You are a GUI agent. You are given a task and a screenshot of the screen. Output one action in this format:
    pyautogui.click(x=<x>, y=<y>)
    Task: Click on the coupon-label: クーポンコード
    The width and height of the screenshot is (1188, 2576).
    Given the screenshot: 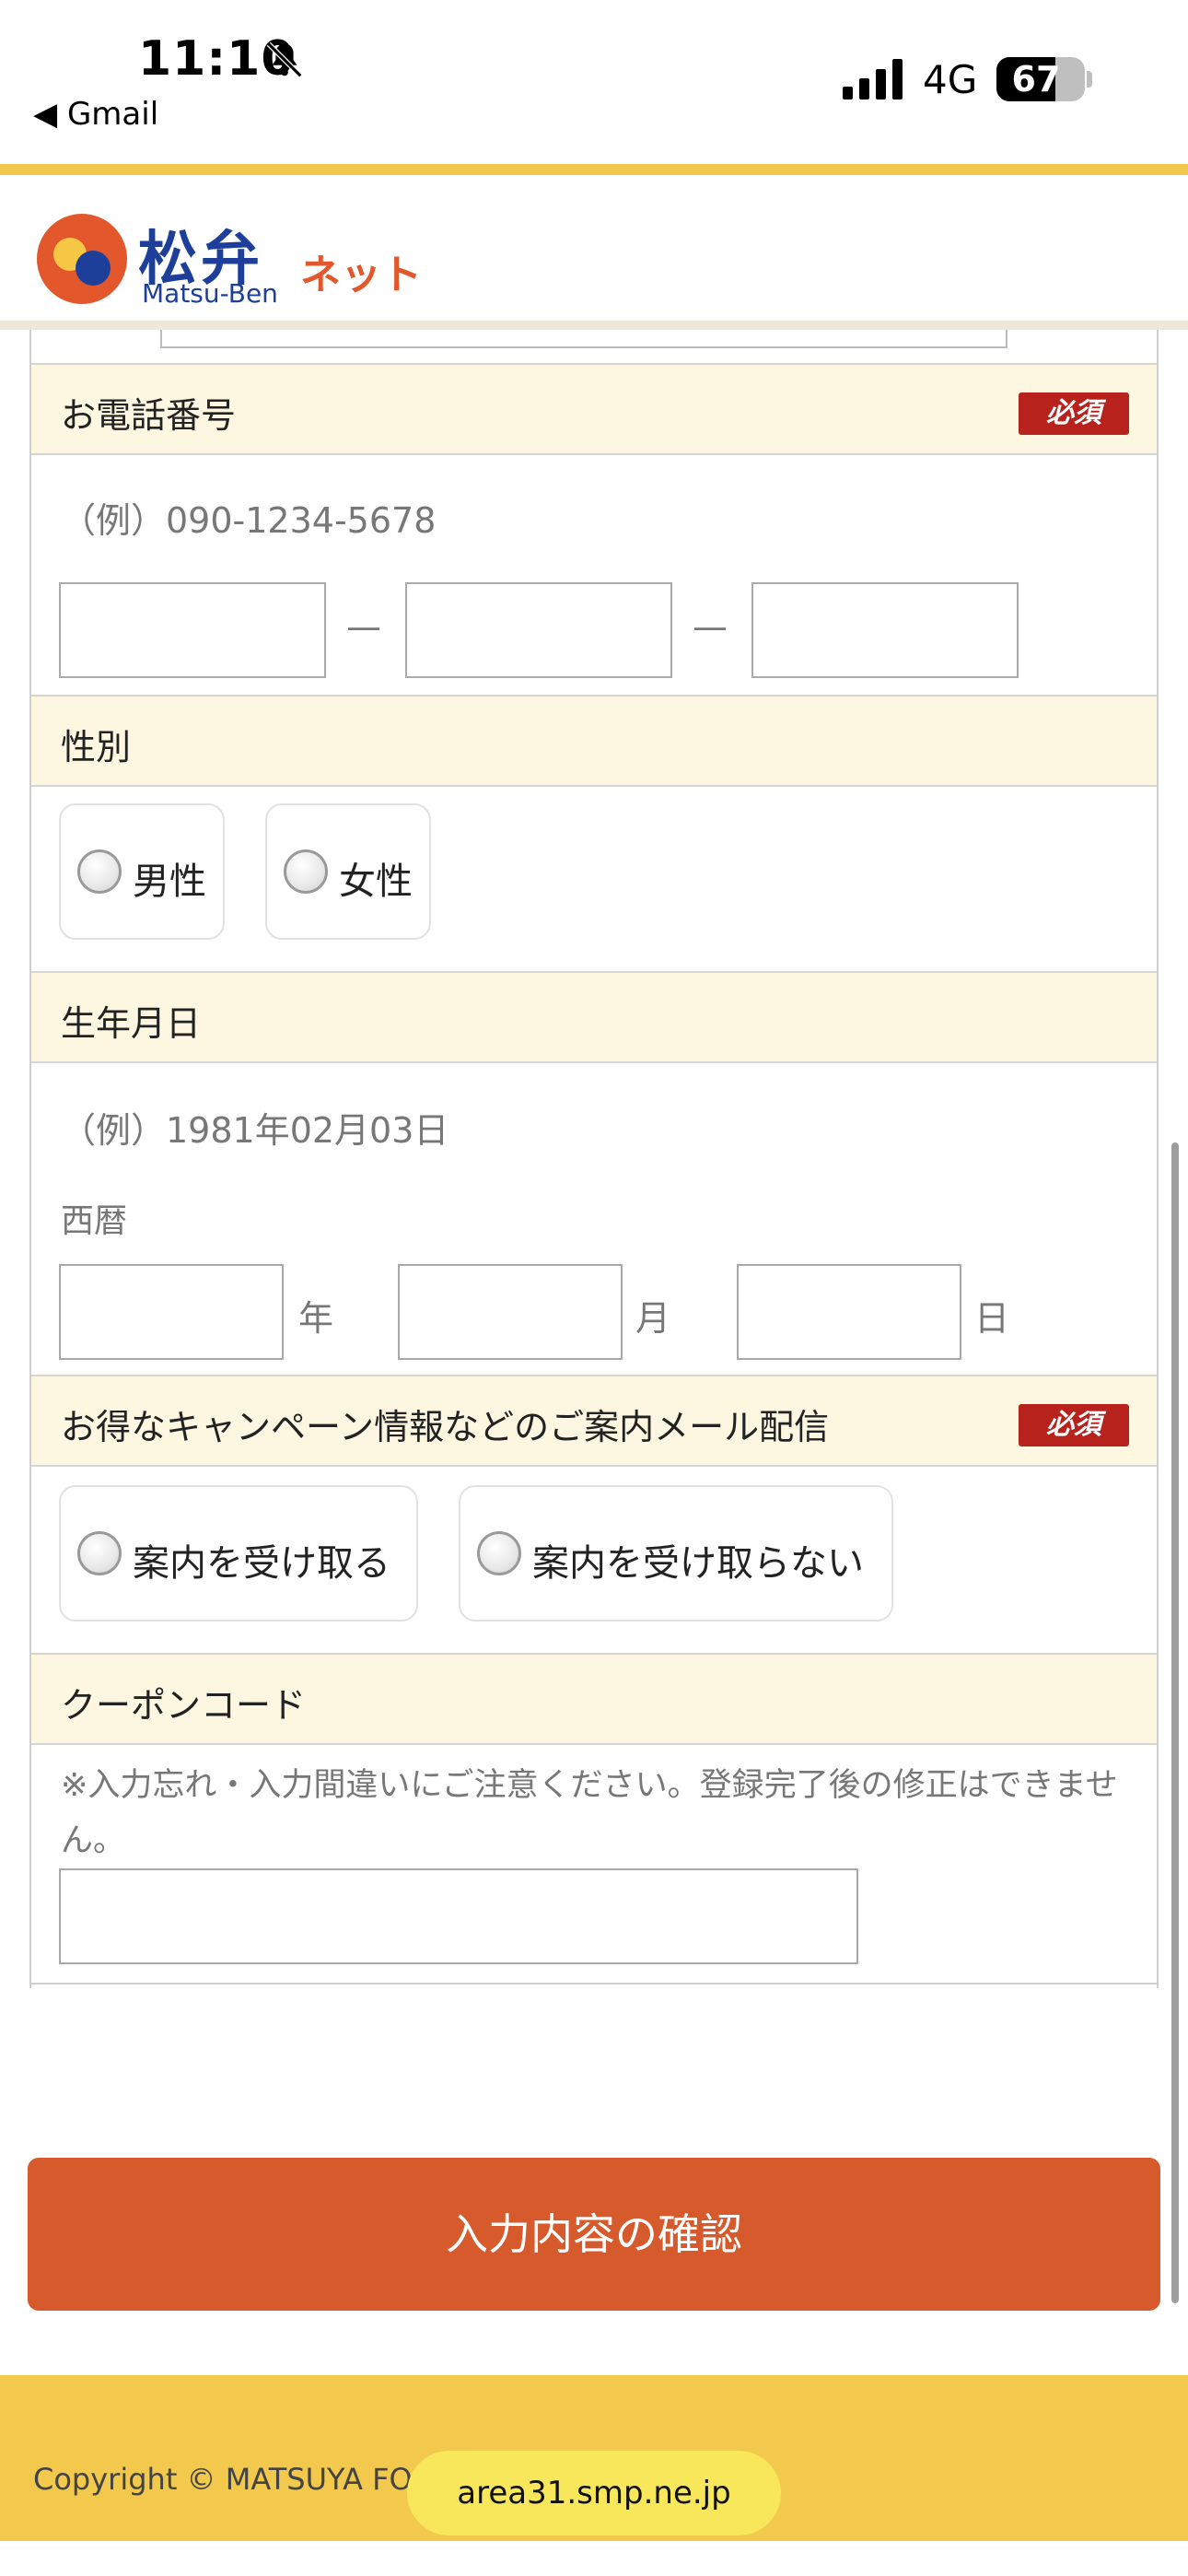 What is the action you would take?
    pyautogui.click(x=184, y=1705)
    